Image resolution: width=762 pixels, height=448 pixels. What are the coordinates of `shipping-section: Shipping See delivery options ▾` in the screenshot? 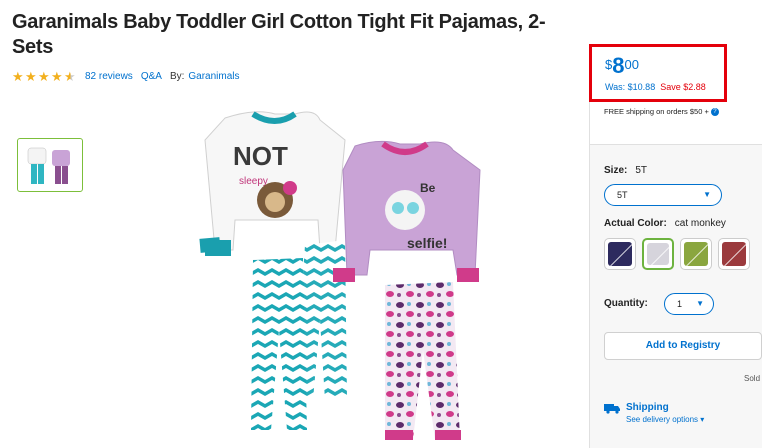 It's located at (654, 413).